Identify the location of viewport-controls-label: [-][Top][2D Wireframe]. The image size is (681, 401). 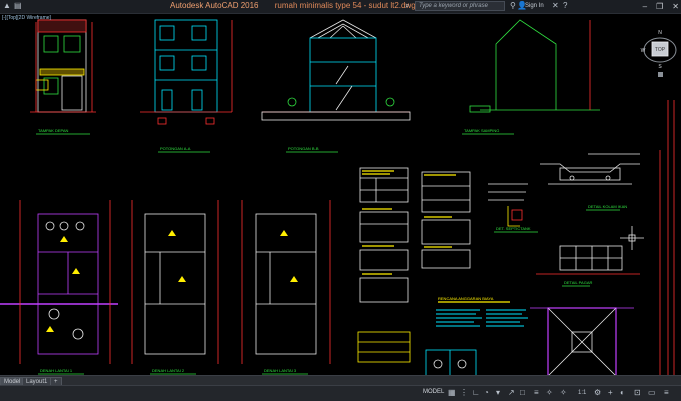
(26, 18).